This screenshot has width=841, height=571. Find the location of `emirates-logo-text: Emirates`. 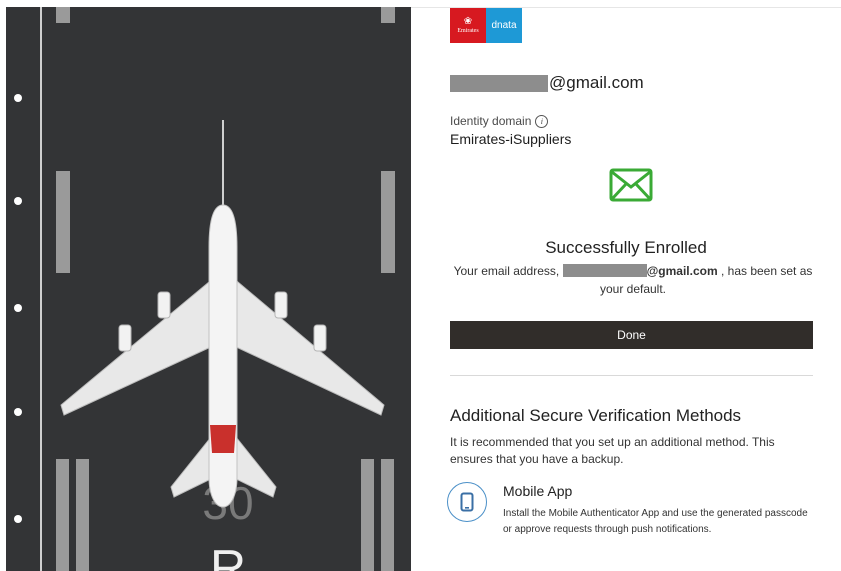

emirates-logo-text: Emirates is located at coordinates (468, 31).